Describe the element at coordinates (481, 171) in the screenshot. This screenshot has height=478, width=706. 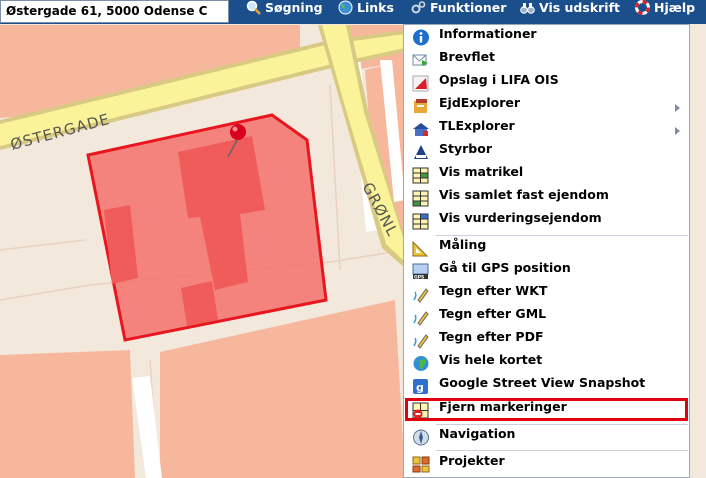
I see `menu-item-label: Vis matrikel` at that location.